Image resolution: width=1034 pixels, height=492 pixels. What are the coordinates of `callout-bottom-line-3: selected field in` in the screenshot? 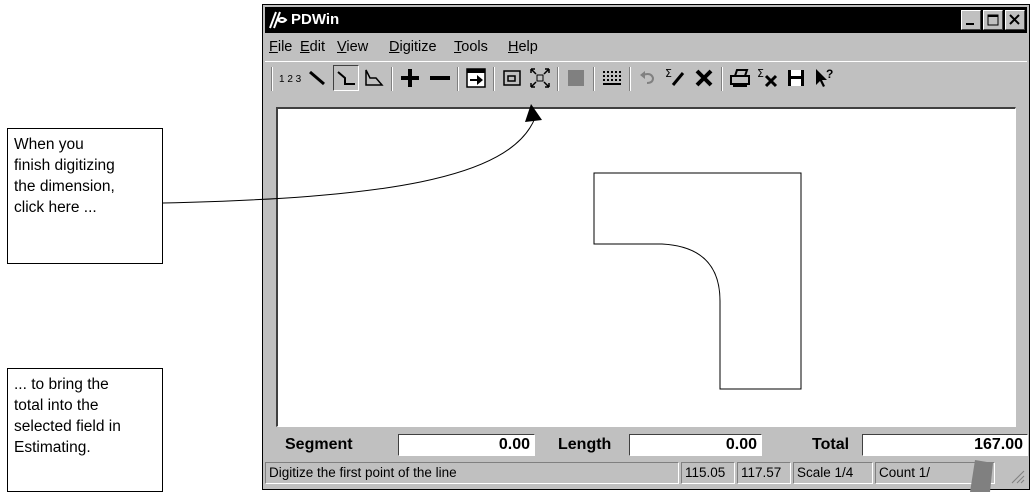 It's located at (67, 426).